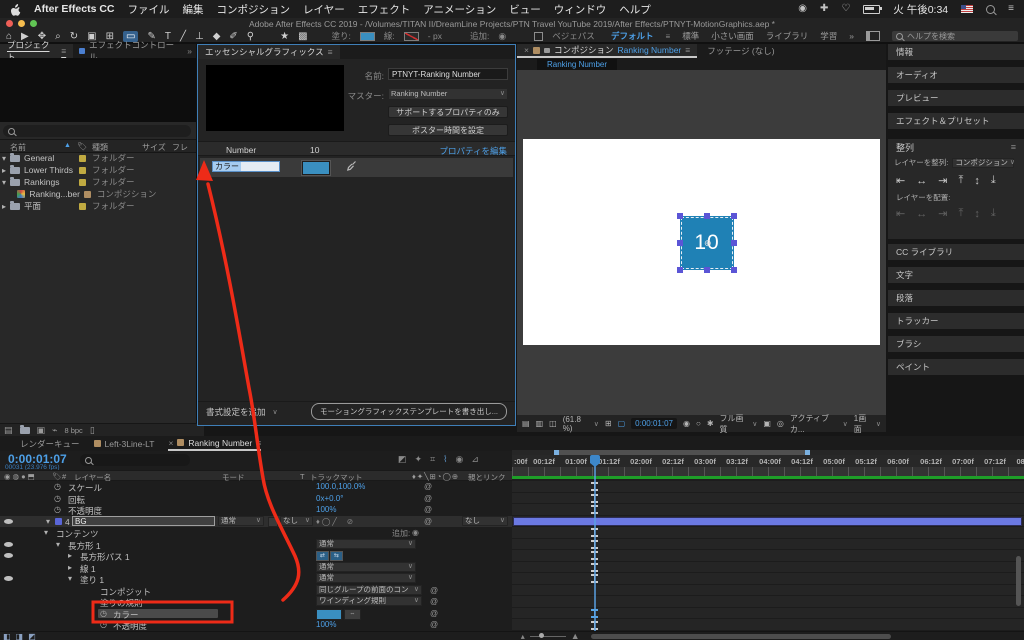 The height and width of the screenshot is (640, 1024). What do you see at coordinates (710, 423) in the screenshot?
I see `rgb-channels-icon: ✱` at bounding box center [710, 423].